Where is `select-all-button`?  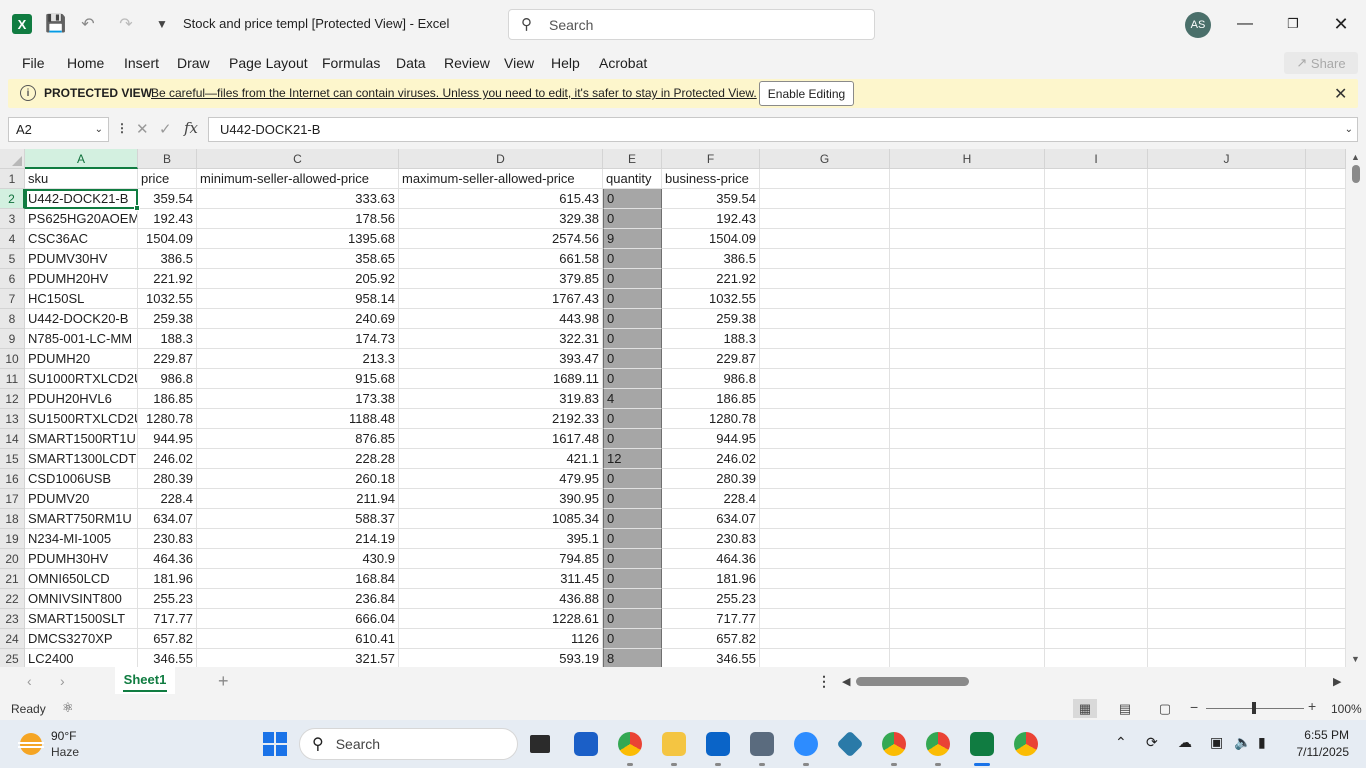
select-all-button is located at coordinates (12, 159).